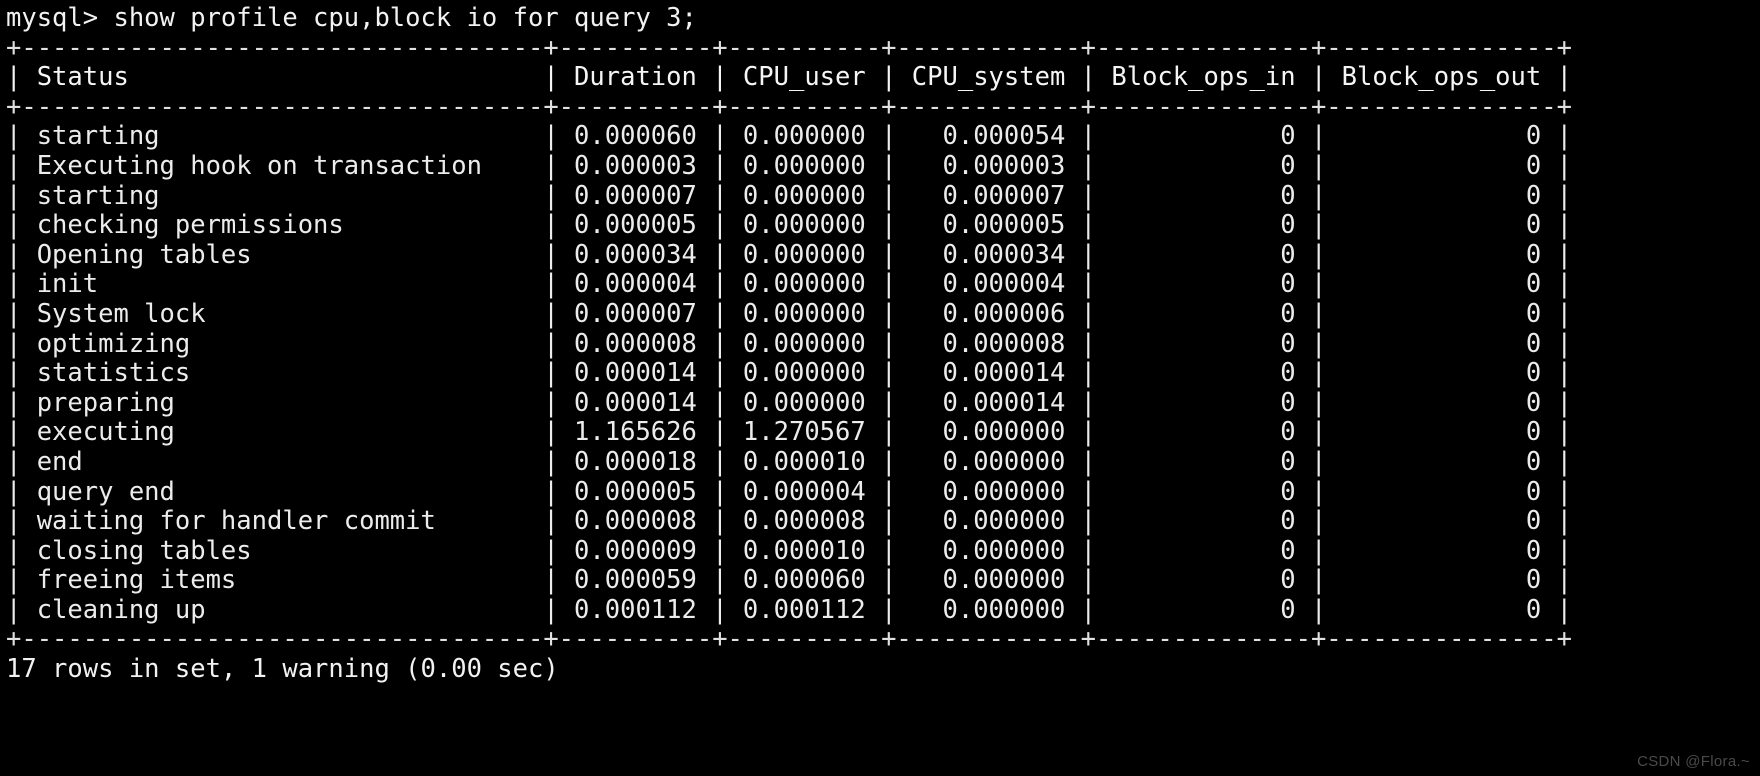  I want to click on watermark: CSDN @Flora.~, so click(1693, 761).